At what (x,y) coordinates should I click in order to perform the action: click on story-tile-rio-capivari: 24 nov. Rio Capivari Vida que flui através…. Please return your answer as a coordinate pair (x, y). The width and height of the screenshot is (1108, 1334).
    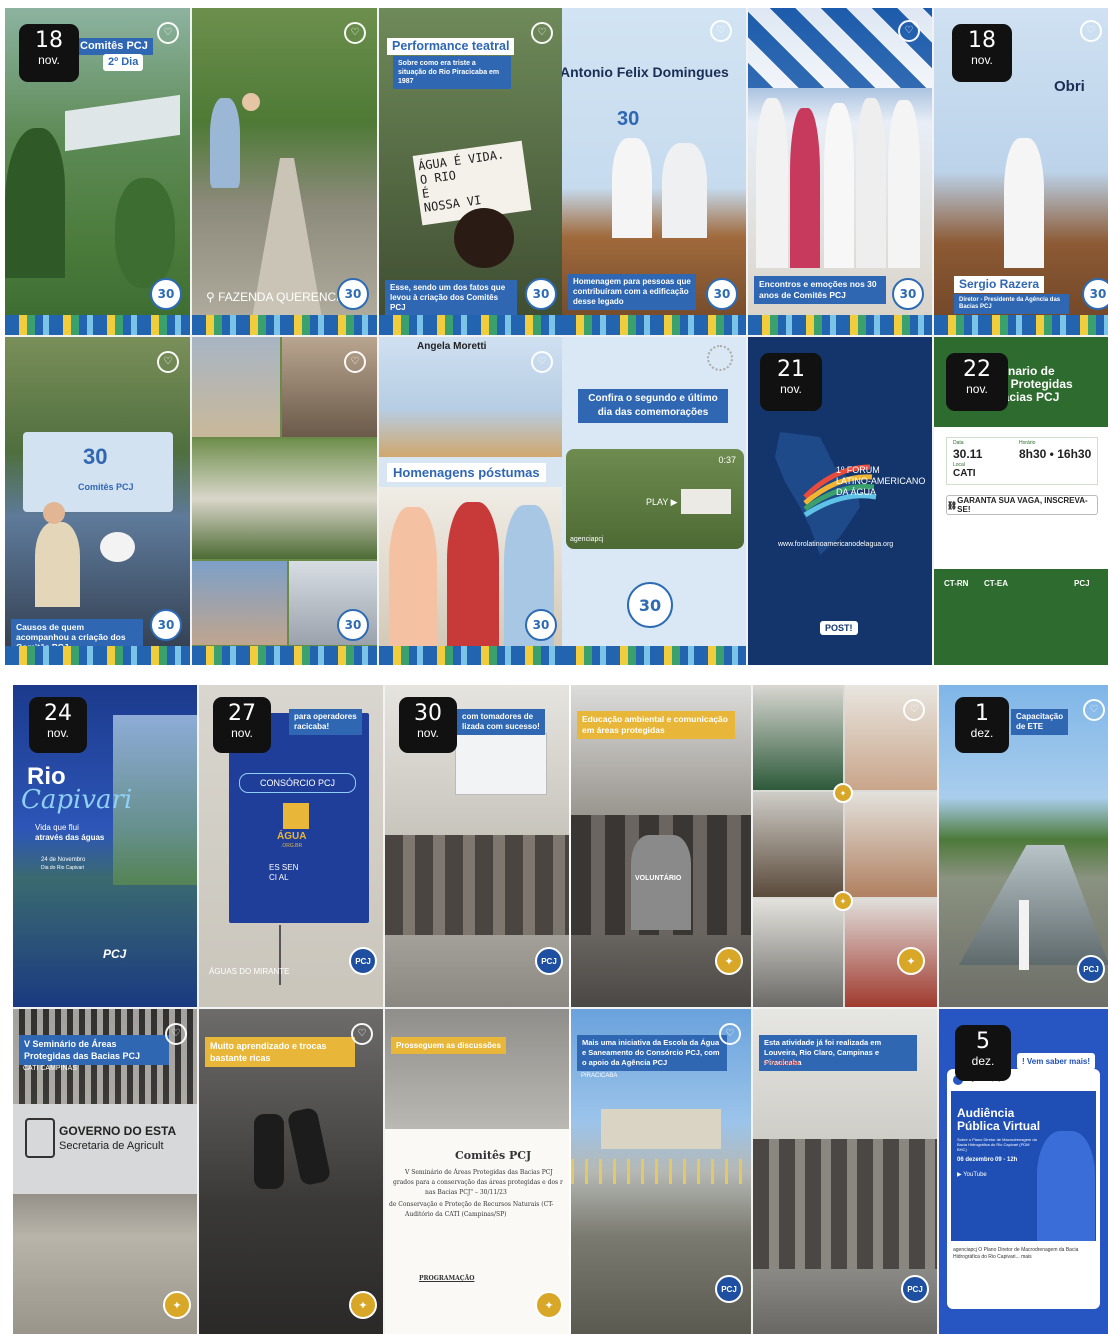
    Looking at the image, I should click on (105, 846).